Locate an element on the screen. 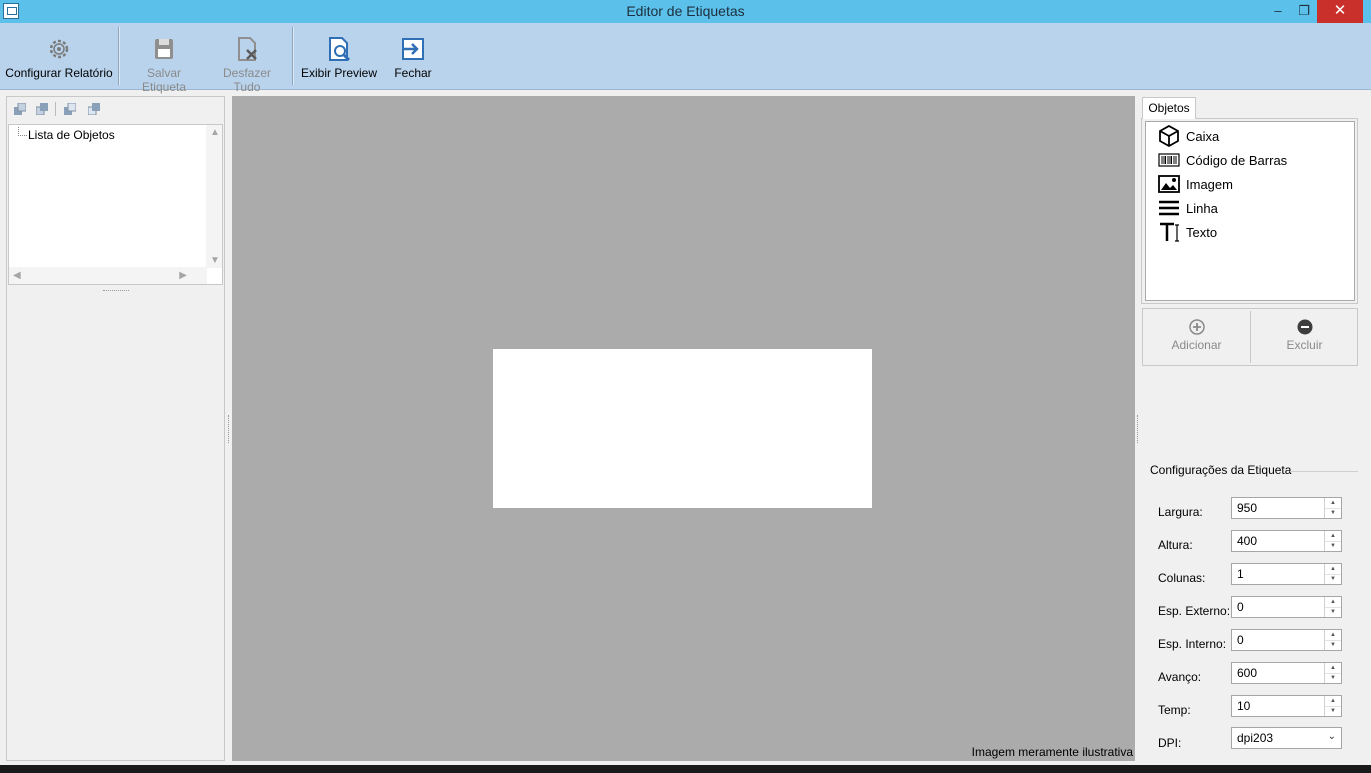  plus-circle-icon is located at coordinates (1196, 327).